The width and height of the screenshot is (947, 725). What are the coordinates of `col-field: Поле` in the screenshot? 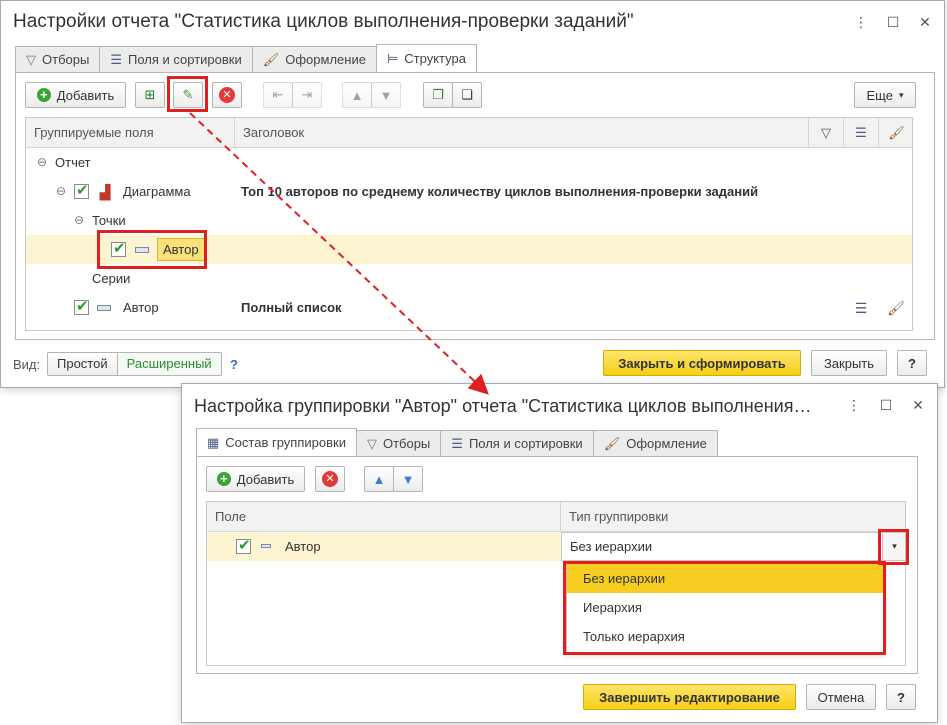 It's located at (384, 517).